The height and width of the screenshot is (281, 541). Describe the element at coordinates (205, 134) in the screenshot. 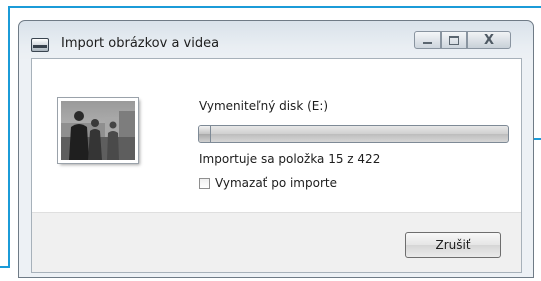

I see `progress-fill` at that location.